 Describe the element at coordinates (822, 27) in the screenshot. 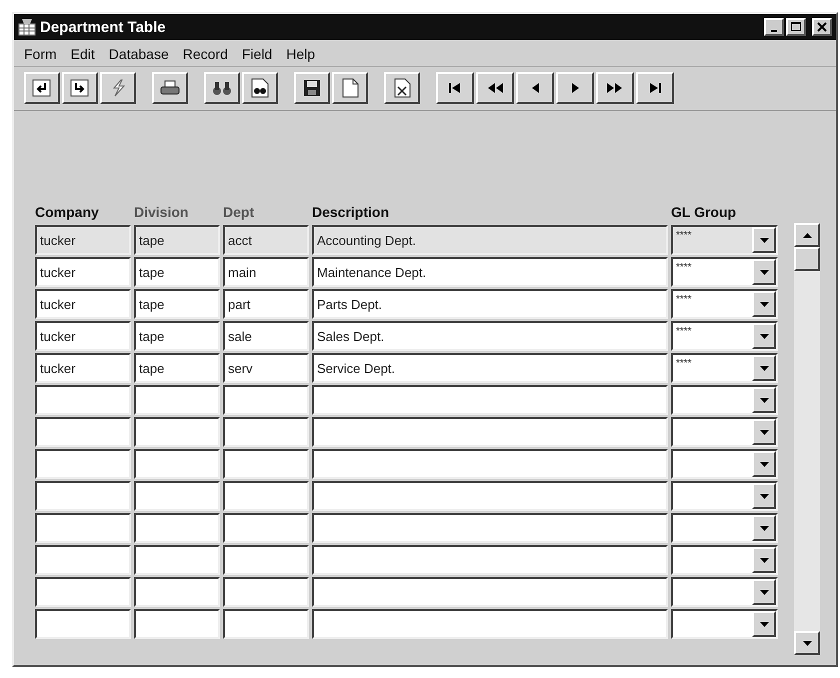

I see `close-button` at that location.